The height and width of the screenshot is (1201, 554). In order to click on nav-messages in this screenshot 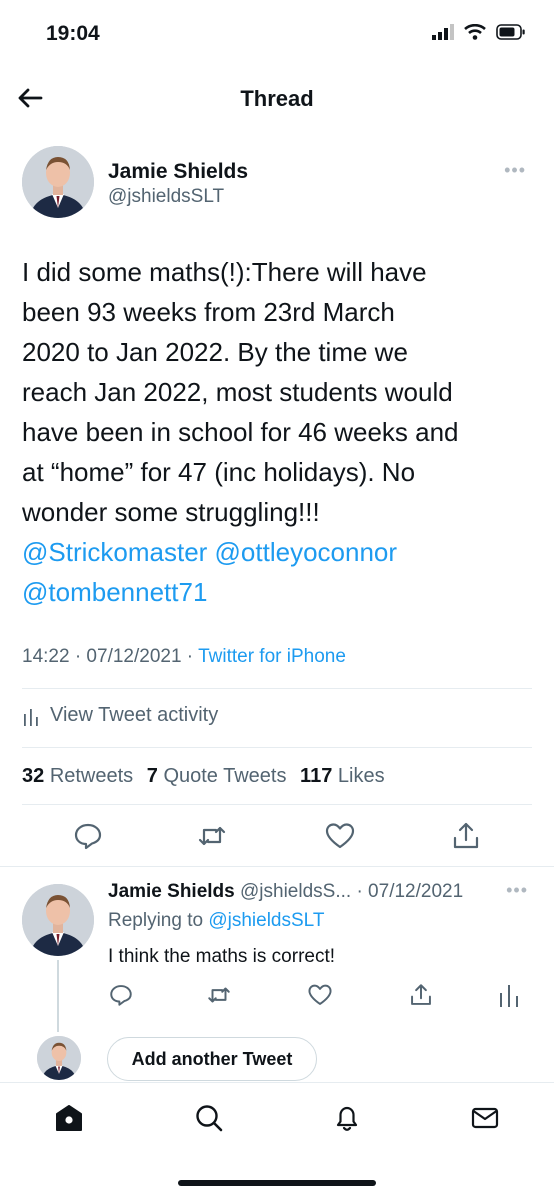, I will do `click(485, 1118)`.